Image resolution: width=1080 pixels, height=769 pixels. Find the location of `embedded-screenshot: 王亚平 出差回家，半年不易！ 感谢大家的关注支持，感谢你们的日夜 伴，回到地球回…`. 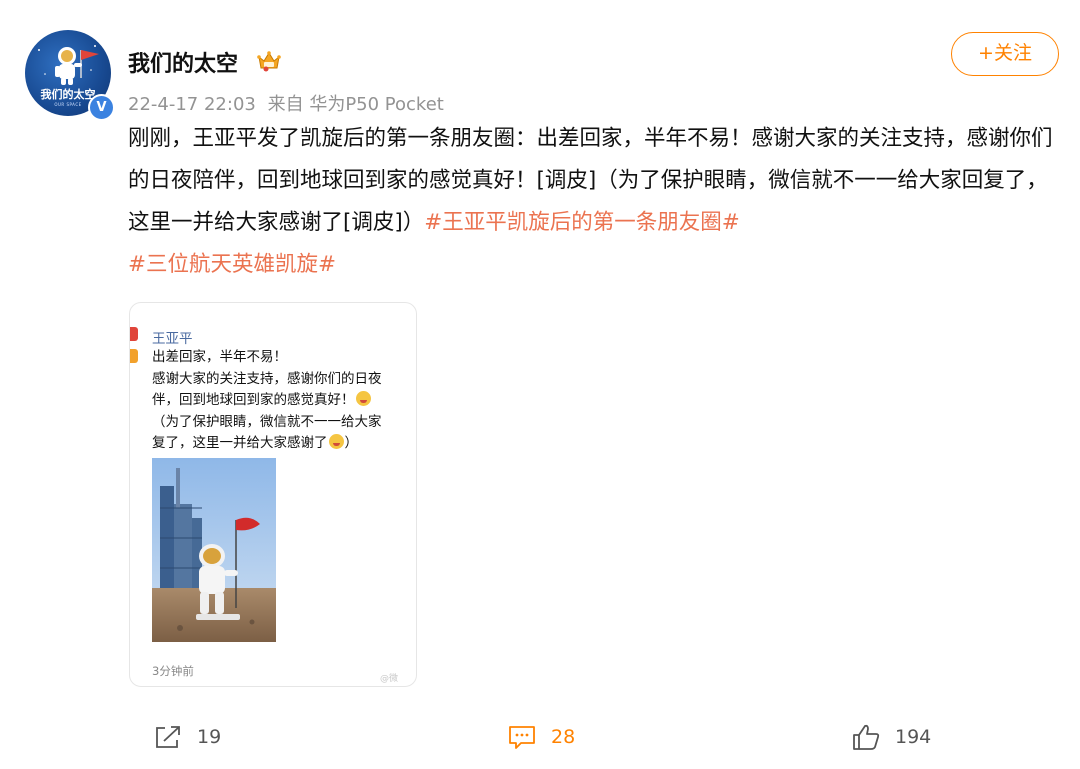

embedded-screenshot: 王亚平 出差回家，半年不易！ 感谢大家的关注支持，感谢你们的日夜 伴，回到地球回… is located at coordinates (273, 494).